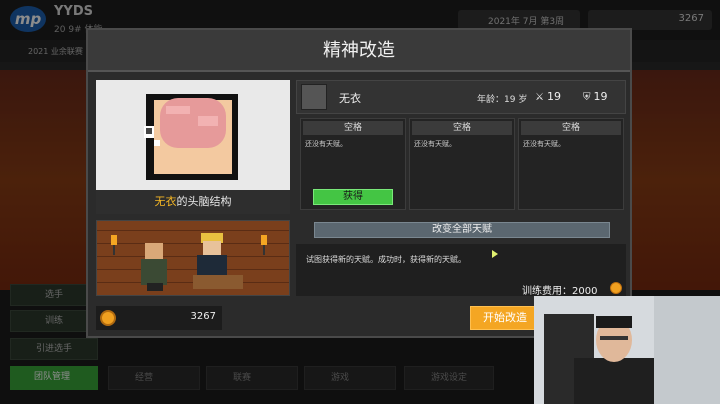 The height and width of the screenshot is (404, 720). I want to click on webcam-overlay, so click(627, 350).